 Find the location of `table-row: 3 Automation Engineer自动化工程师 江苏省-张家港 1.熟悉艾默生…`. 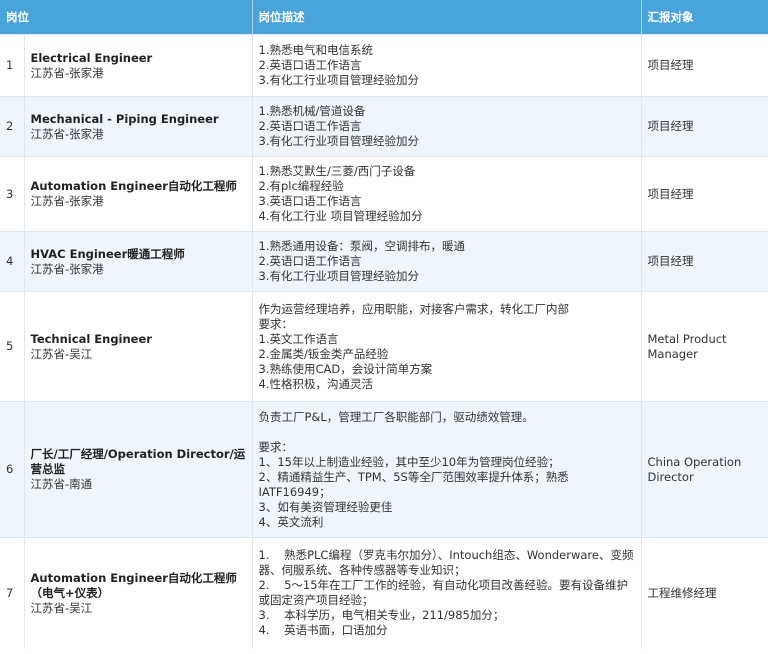

table-row: 3 Automation Engineer自动化工程师 江苏省-张家港 1.熟悉艾默生… is located at coordinates (384, 194).